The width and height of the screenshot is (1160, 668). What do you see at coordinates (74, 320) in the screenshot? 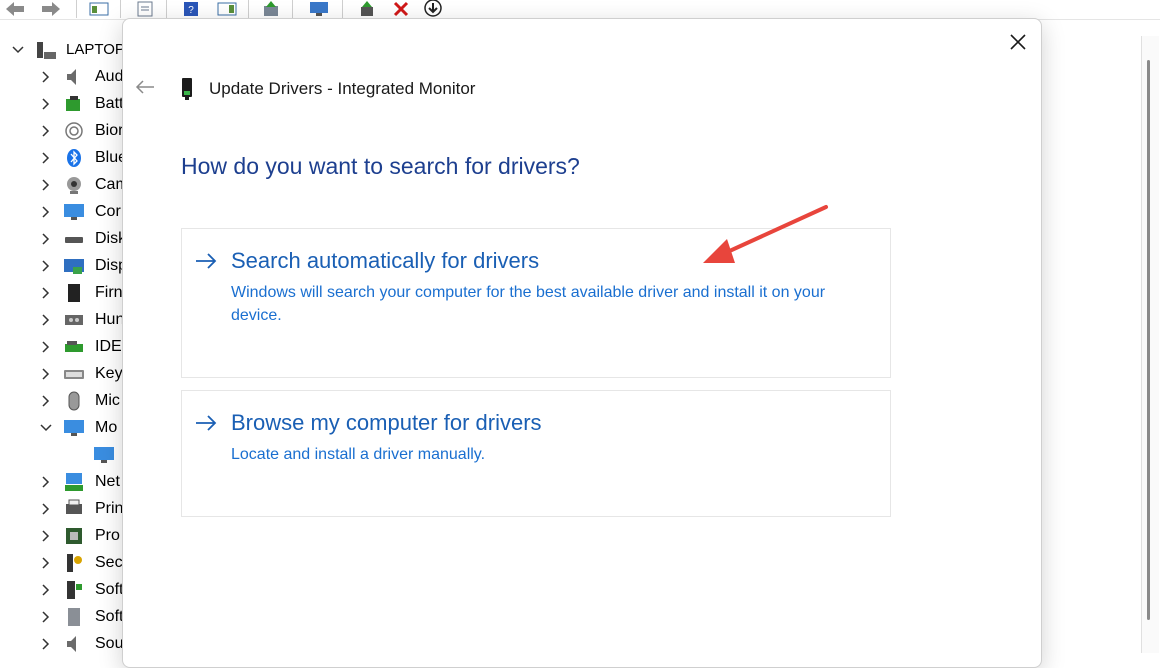
I see `hid-icon` at bounding box center [74, 320].